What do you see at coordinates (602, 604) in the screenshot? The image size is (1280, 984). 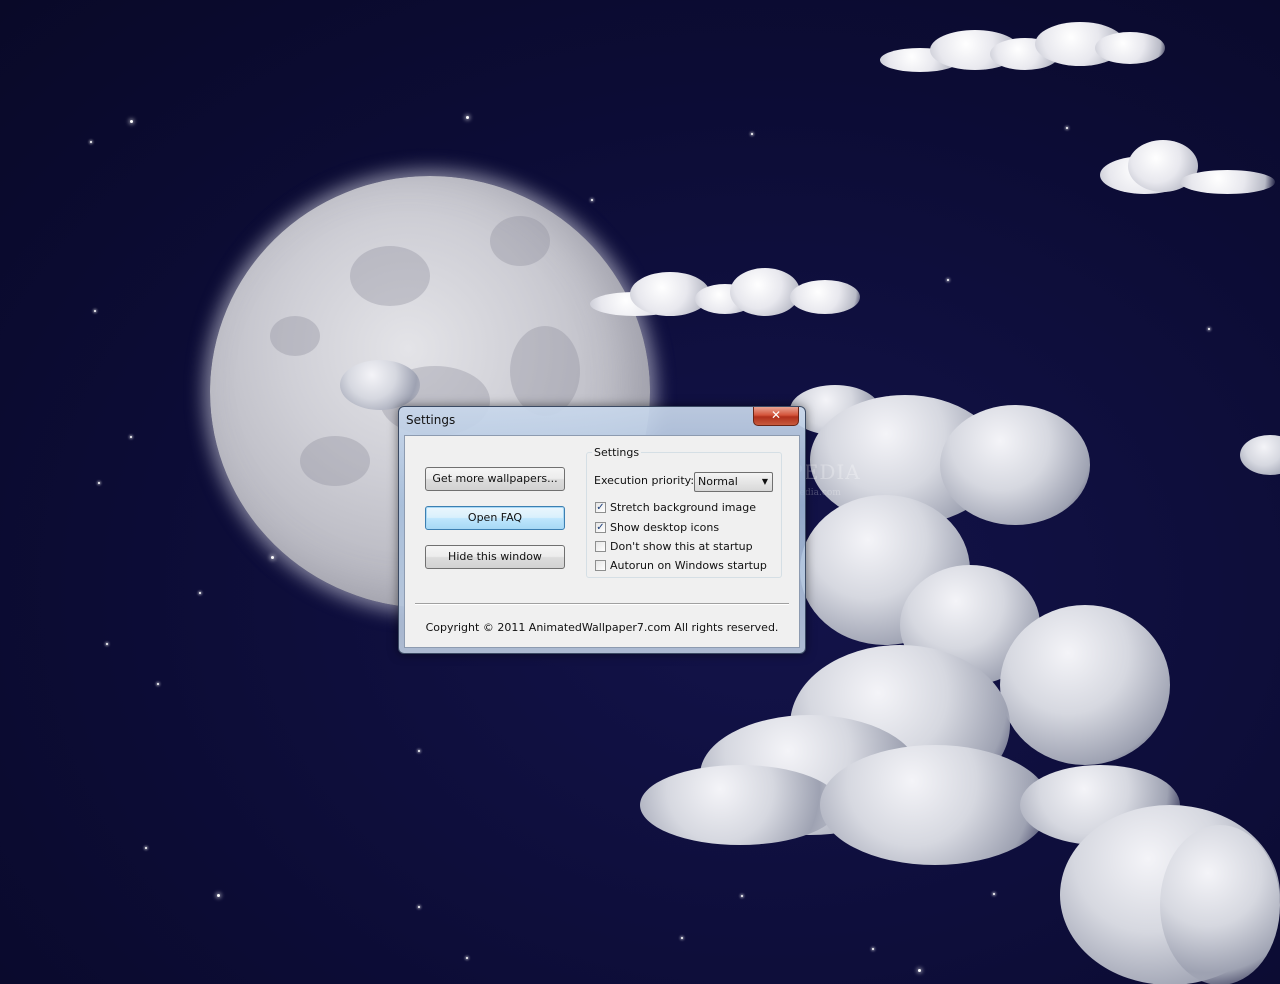 I see `divider` at bounding box center [602, 604].